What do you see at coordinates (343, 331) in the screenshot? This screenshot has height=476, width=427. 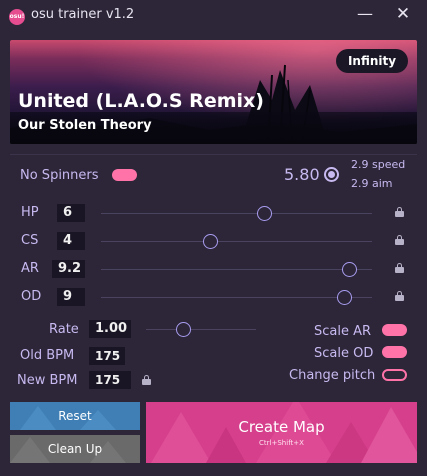 I see `scale-ar-label: Scale AR` at bounding box center [343, 331].